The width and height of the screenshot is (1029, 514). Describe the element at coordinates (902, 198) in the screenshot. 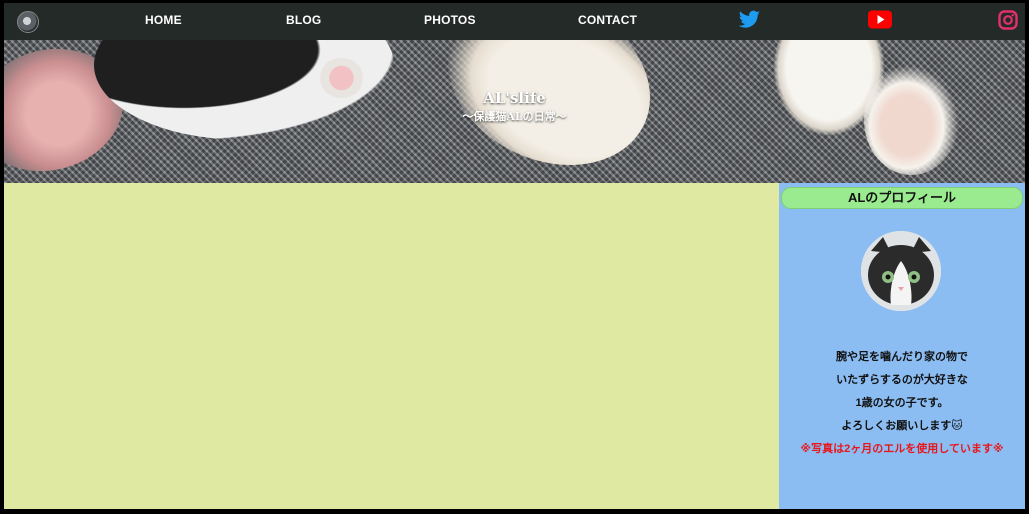

I see `profile-heading: ALのプロフィール` at that location.